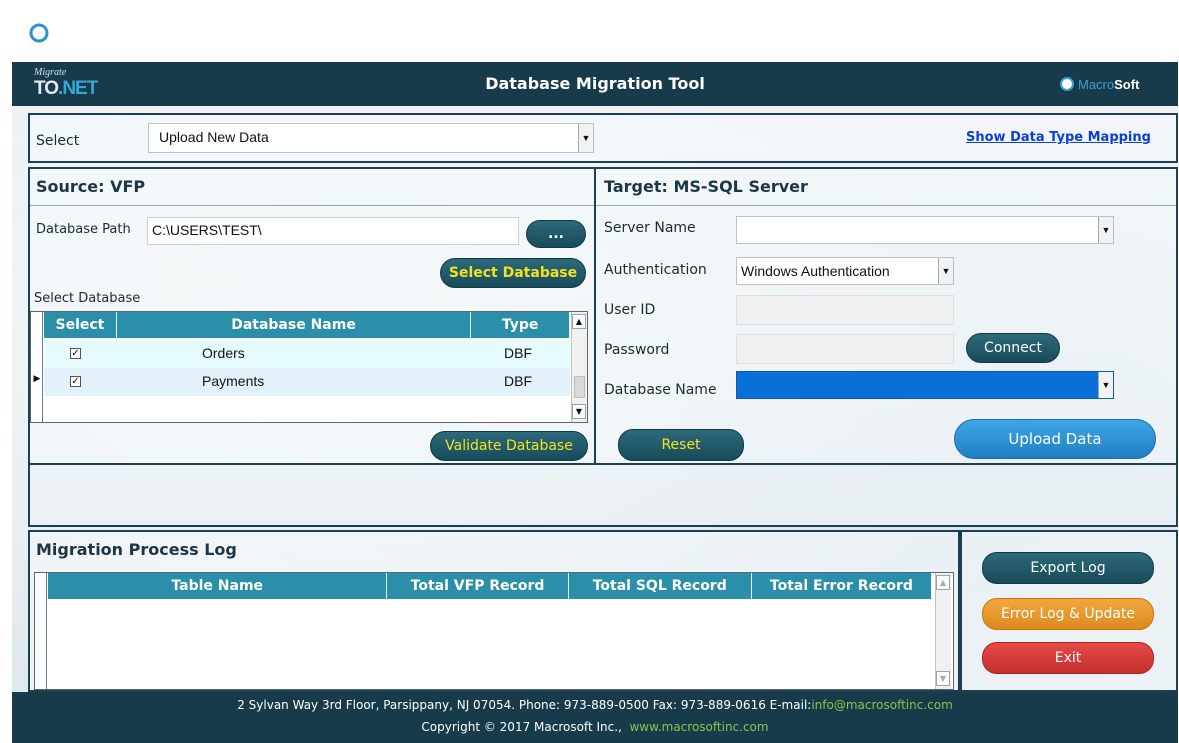 The image size is (1179, 743). I want to click on show-data-type-mapping-link: Show Data Type Mapping, so click(1058, 137).